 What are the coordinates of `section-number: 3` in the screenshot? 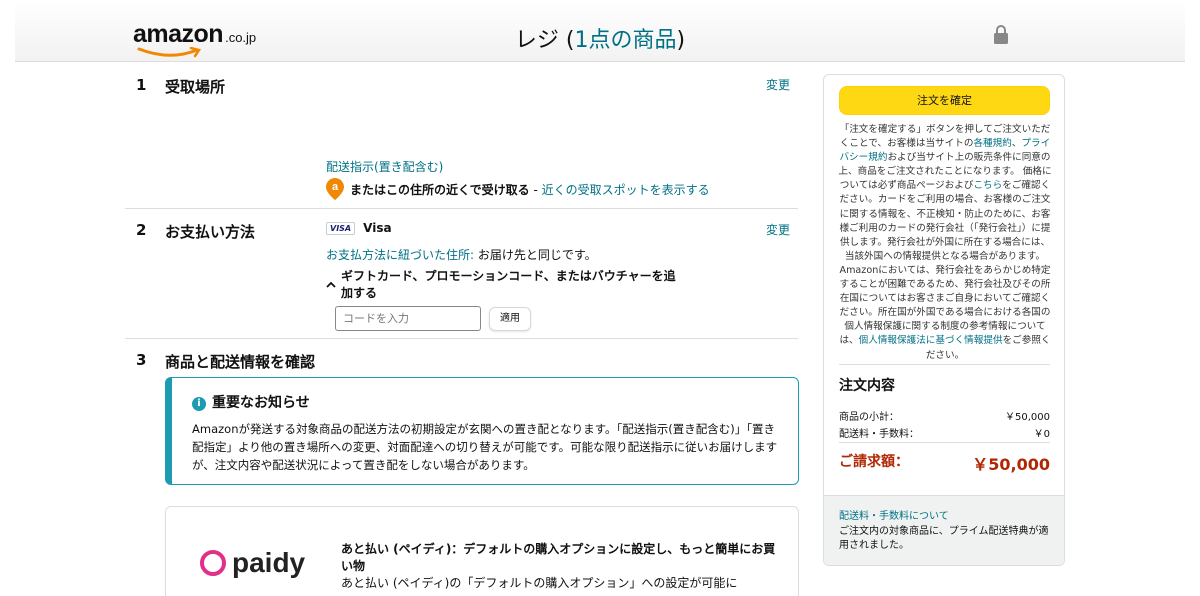 It's located at (141, 360).